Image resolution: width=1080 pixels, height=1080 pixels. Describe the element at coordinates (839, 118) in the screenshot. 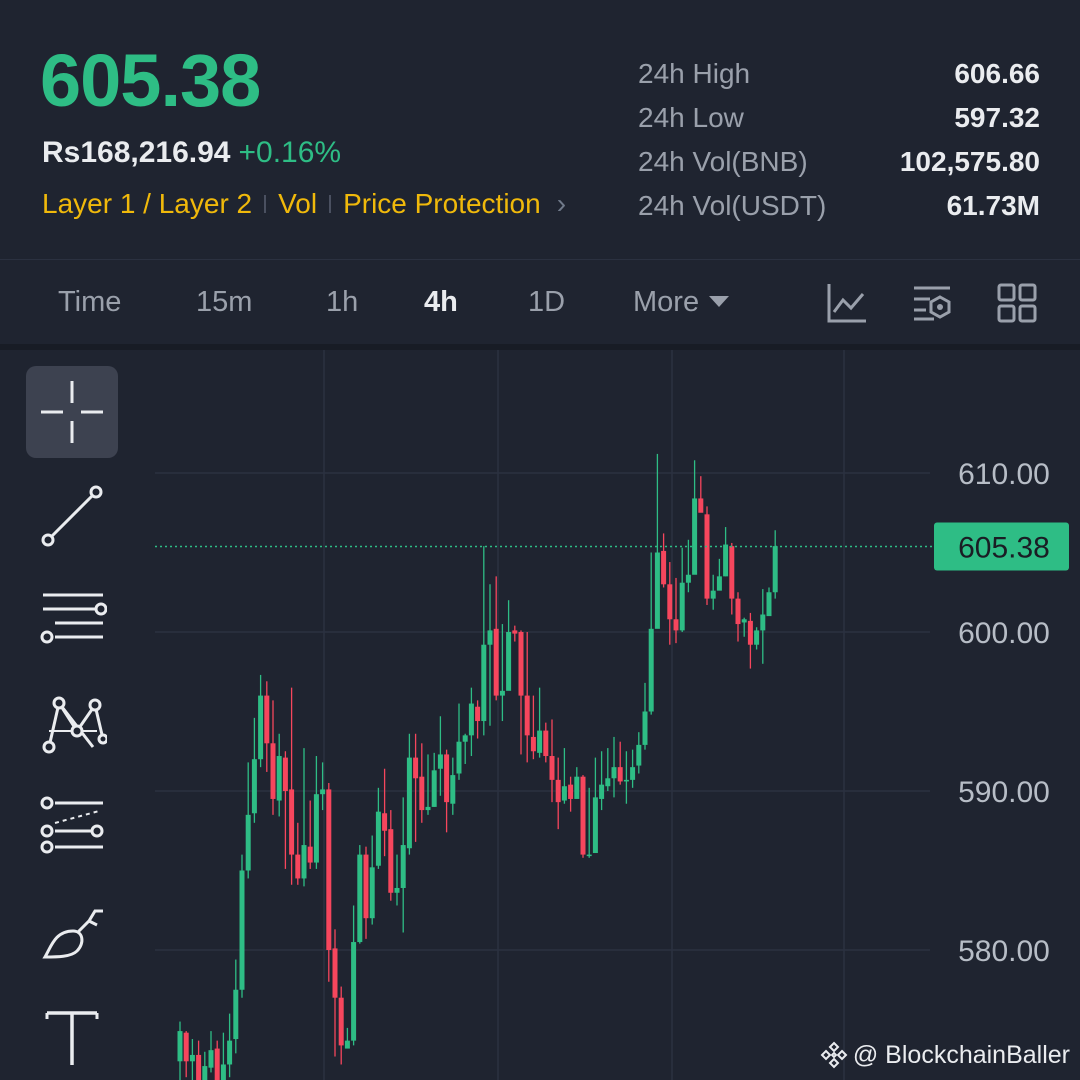

I see `stat-low: 24h Low 597.32` at that location.